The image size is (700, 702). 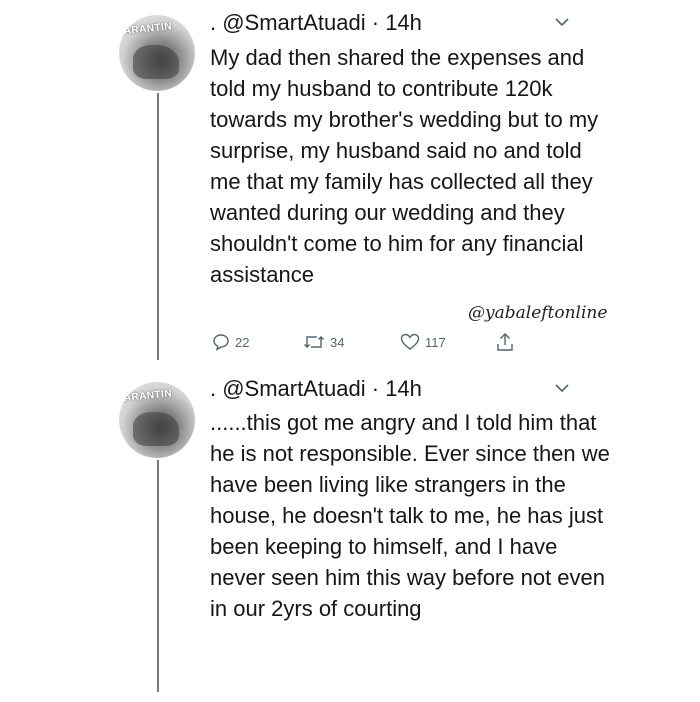 I want to click on like-button: 117, so click(x=423, y=342).